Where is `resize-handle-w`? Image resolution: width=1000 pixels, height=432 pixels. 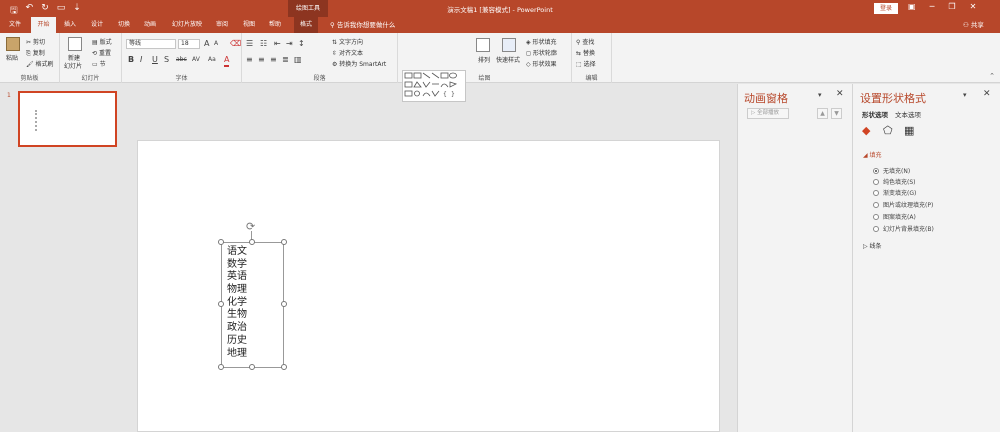
resize-handle-w is located at coordinates (221, 304).